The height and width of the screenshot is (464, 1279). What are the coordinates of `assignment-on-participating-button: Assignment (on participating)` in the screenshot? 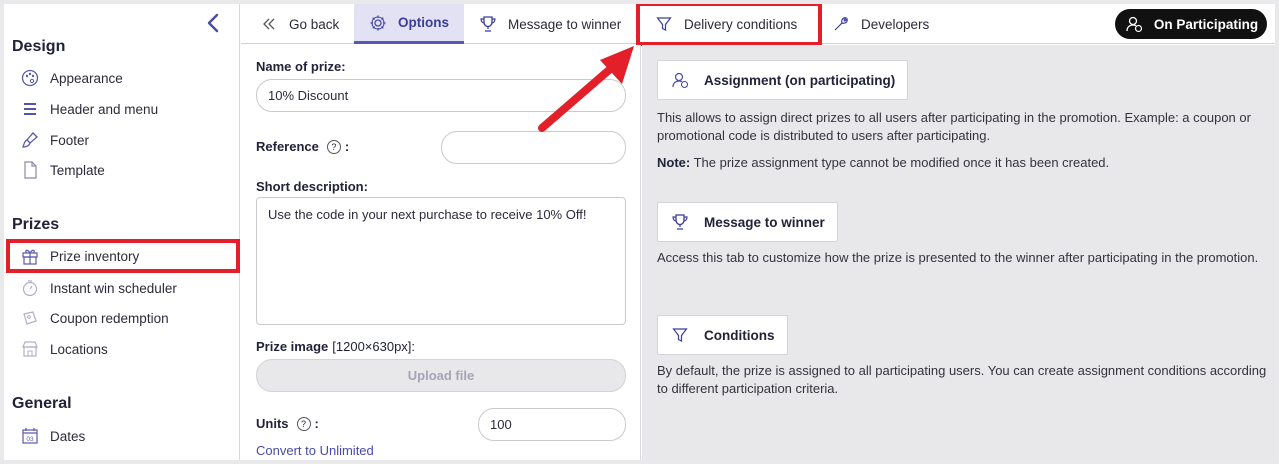 It's located at (783, 80).